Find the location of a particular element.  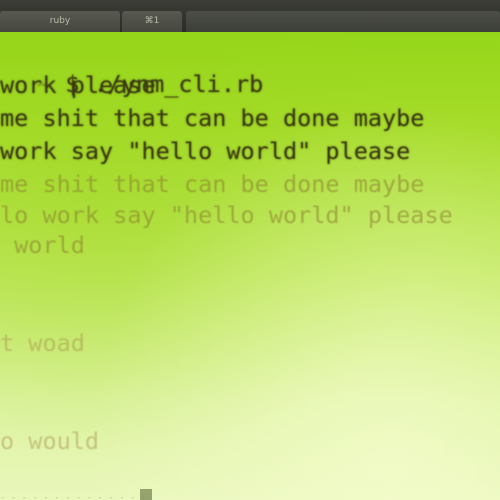

tab-ruby: ruby is located at coordinates (60, 21).